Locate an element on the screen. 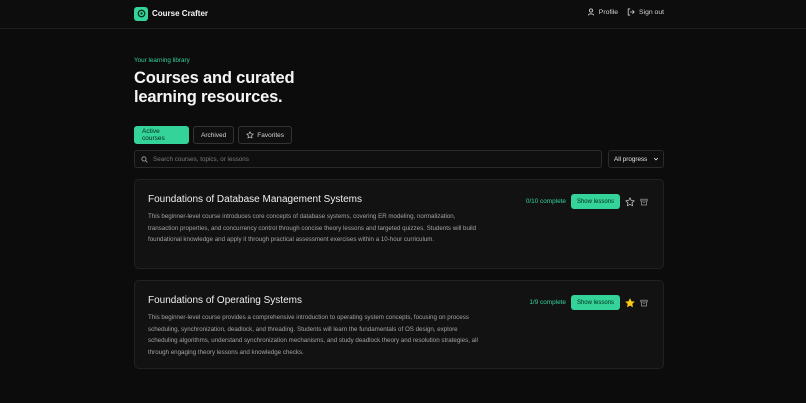 The image size is (806, 403). tab-favorites: Favorites is located at coordinates (265, 135).